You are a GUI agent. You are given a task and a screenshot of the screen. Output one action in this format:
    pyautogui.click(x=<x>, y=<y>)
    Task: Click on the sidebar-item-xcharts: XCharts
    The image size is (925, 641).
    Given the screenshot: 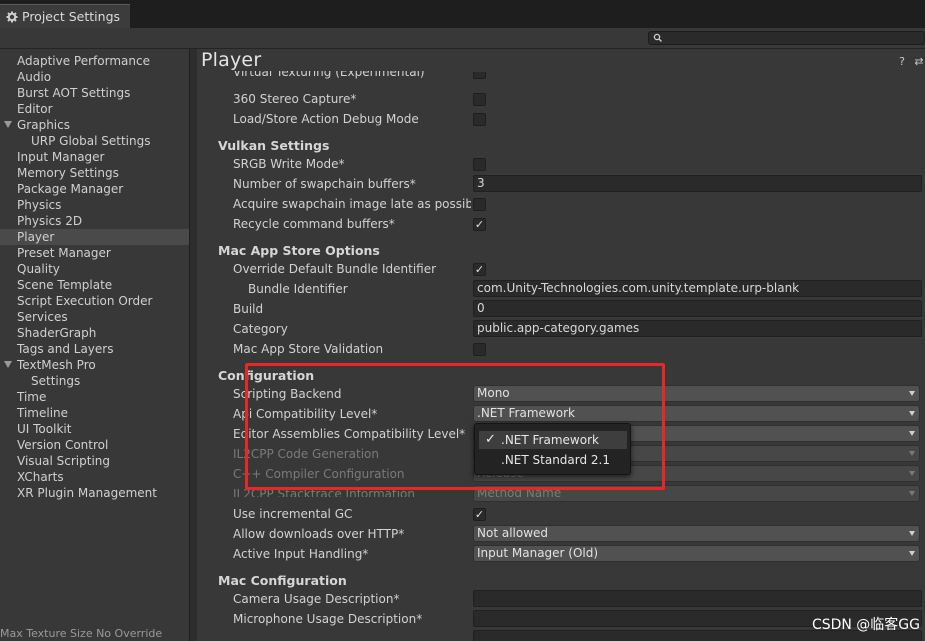 What is the action you would take?
    pyautogui.click(x=94, y=477)
    